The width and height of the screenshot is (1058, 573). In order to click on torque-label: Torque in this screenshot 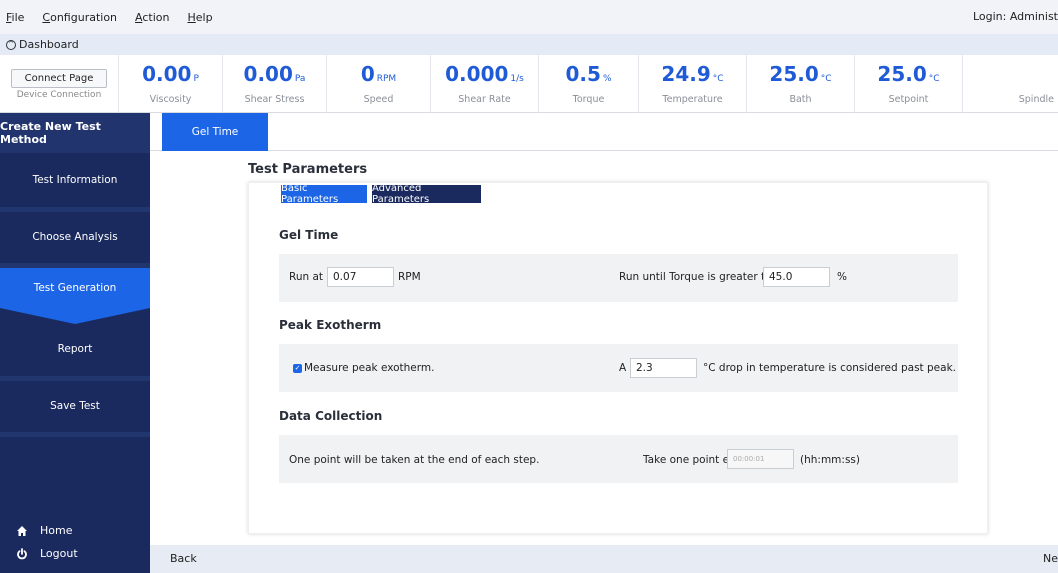, I will do `click(588, 99)`.